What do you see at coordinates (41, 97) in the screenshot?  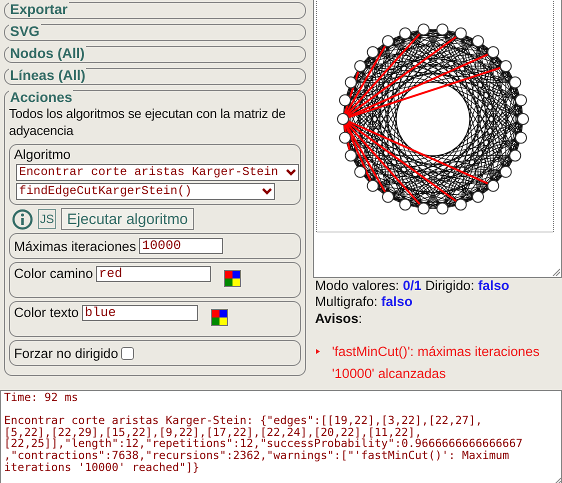 I see `section-legend: Acciones` at bounding box center [41, 97].